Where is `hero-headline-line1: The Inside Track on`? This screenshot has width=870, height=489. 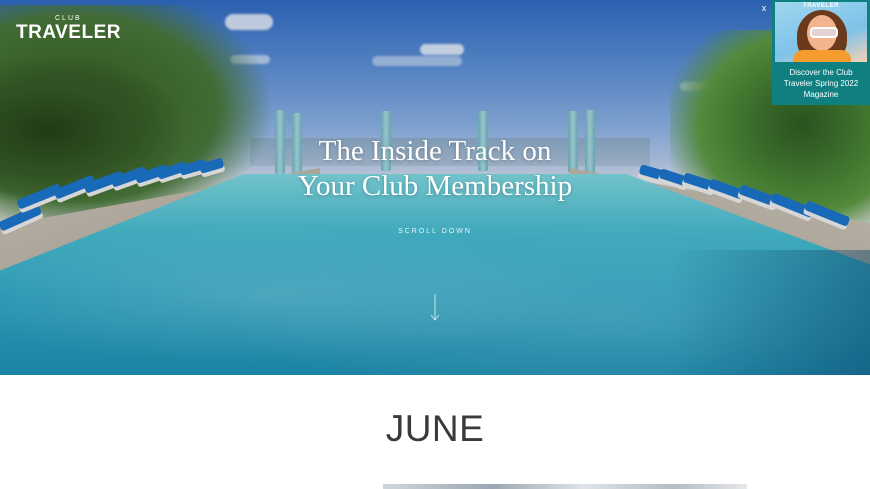
hero-headline-line1: The Inside Track on is located at coordinates (435, 151).